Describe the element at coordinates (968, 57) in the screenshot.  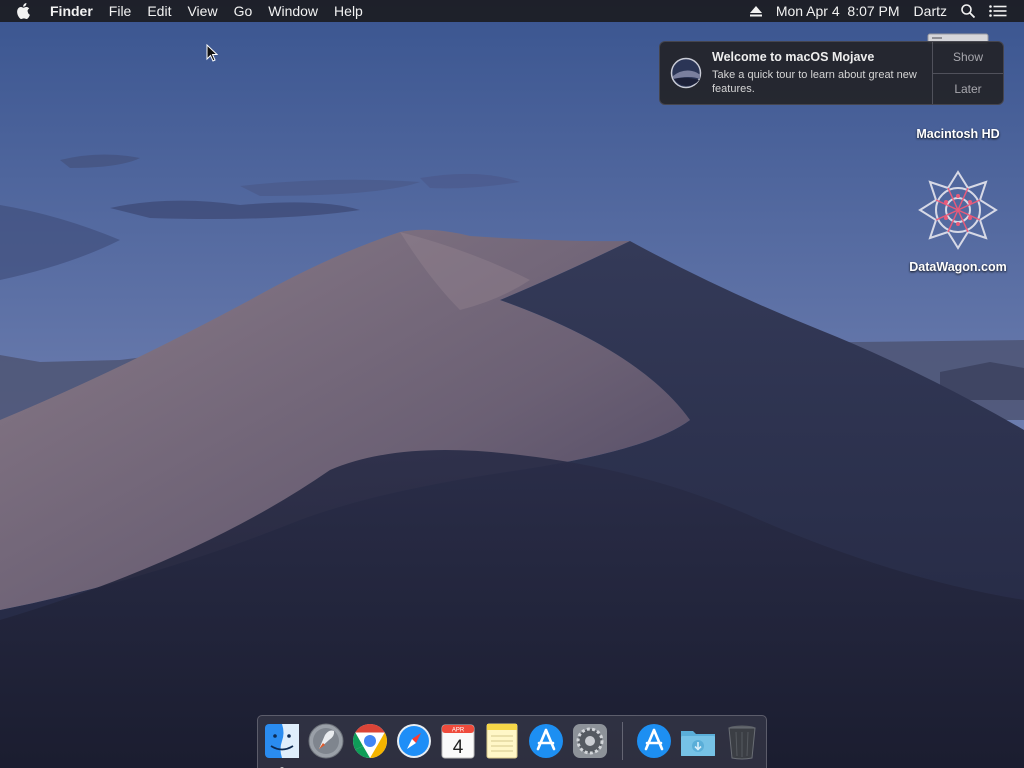
I see `notification-show-button: Show` at that location.